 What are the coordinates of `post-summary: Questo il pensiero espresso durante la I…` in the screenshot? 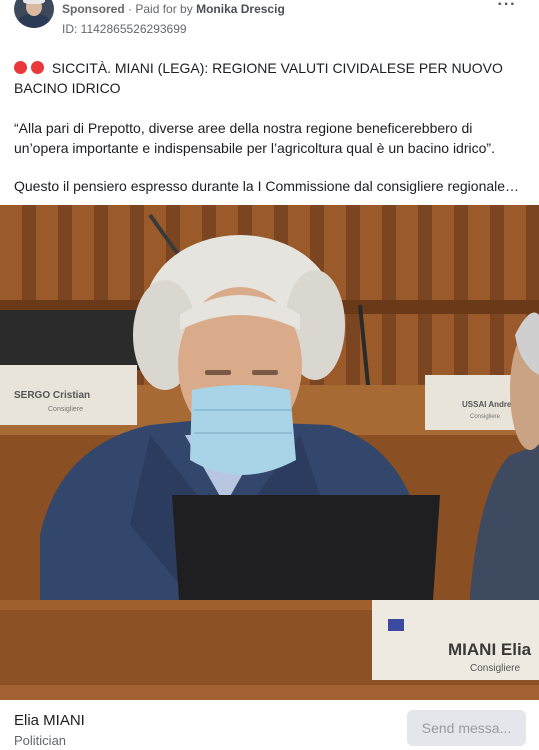 It's located at (267, 186).